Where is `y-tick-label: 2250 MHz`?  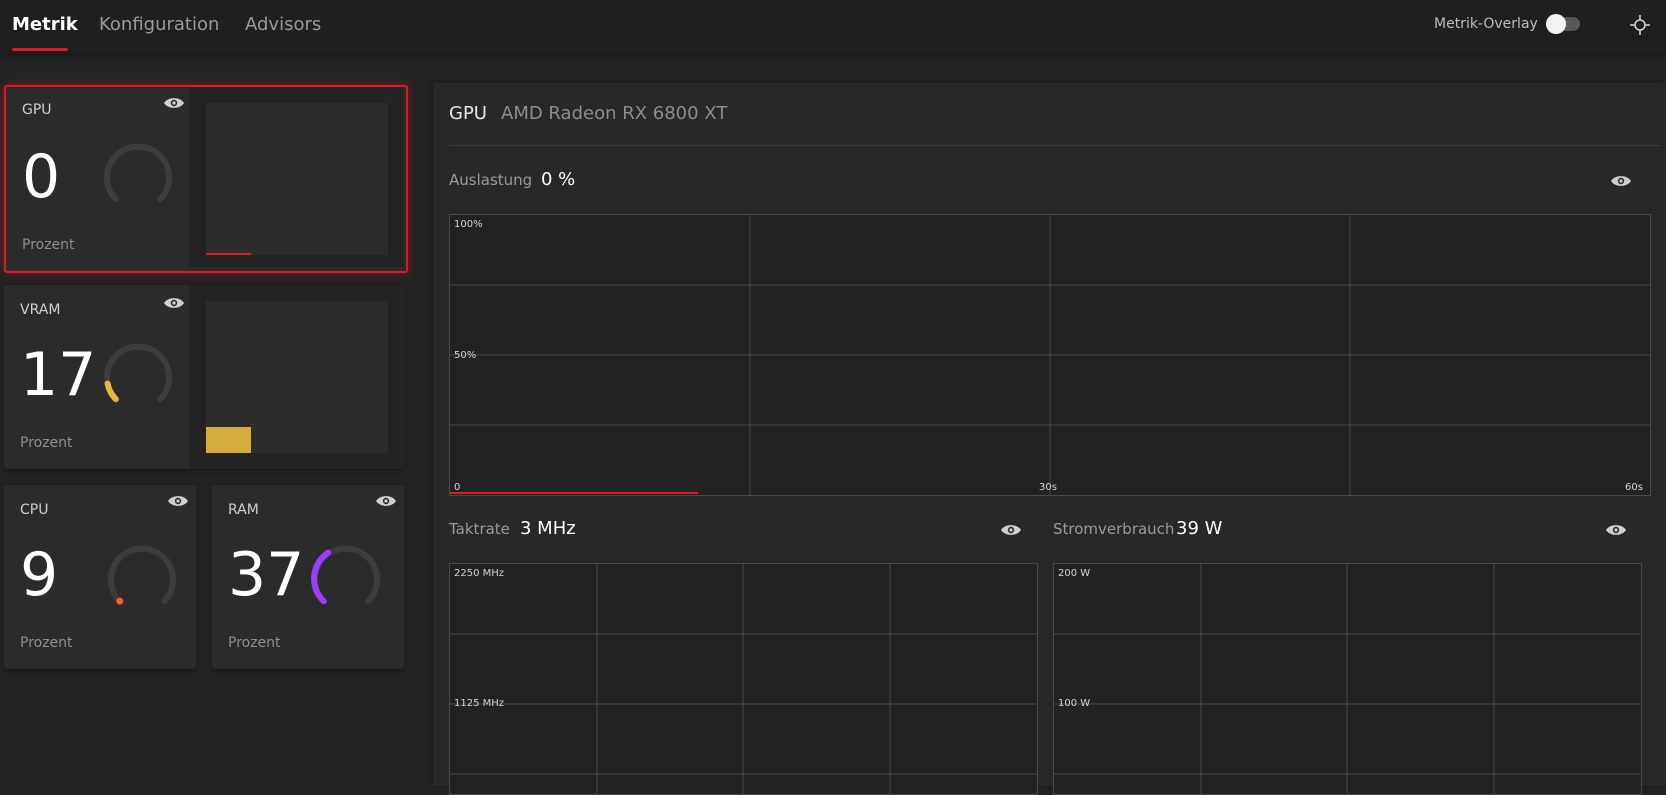
y-tick-label: 2250 MHz is located at coordinates (479, 573).